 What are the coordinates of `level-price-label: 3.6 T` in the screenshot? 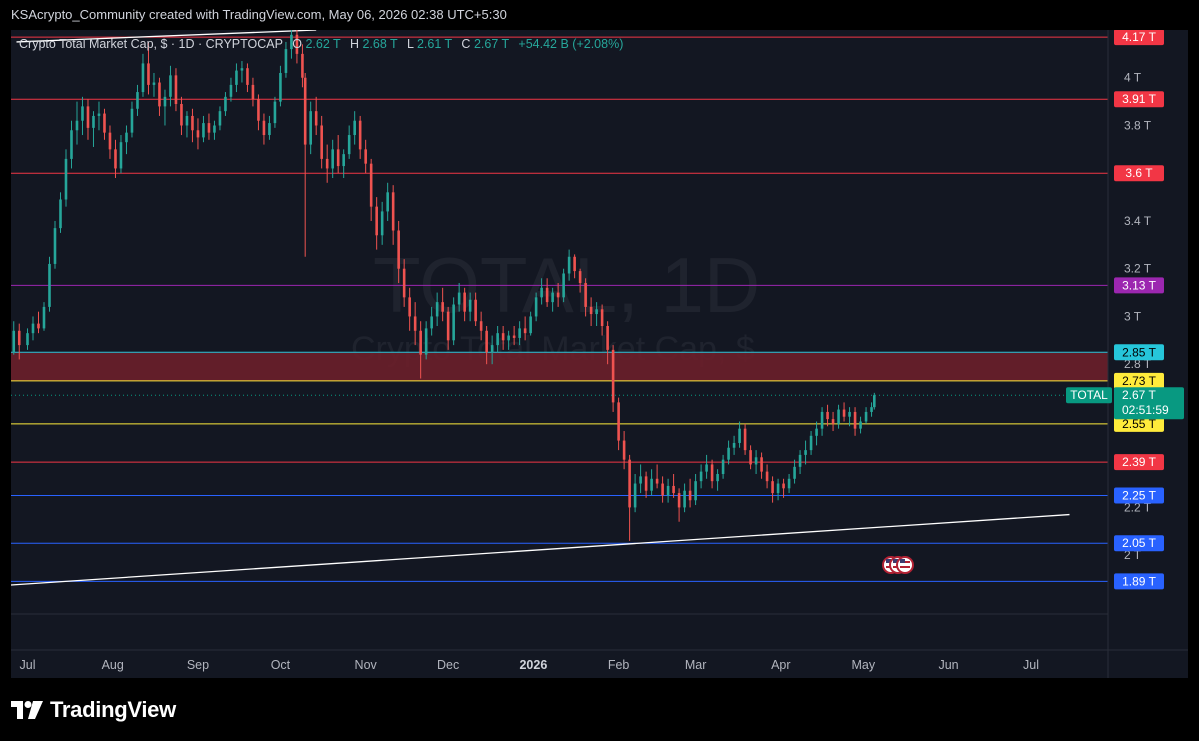 It's located at (1139, 173).